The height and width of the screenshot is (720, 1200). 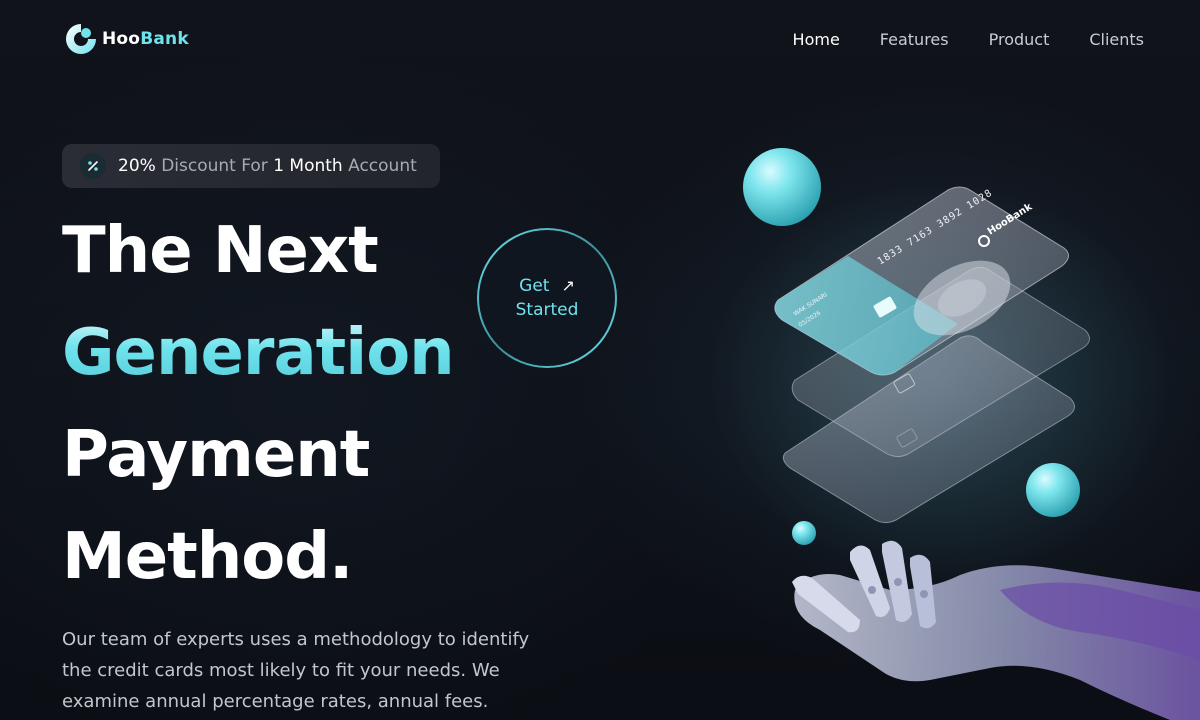 I want to click on discount-percent: 20%, so click(x=137, y=166).